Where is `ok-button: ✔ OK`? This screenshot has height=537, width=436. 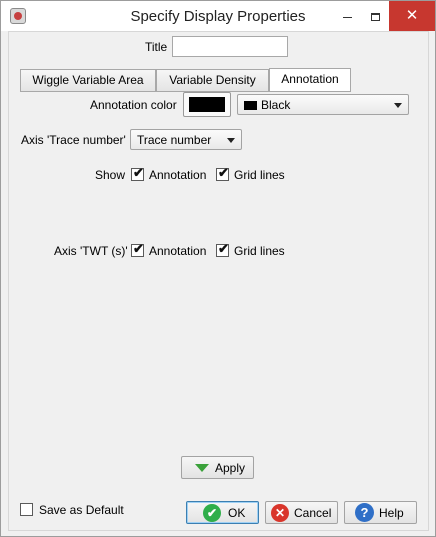 ok-button: ✔ OK is located at coordinates (222, 512).